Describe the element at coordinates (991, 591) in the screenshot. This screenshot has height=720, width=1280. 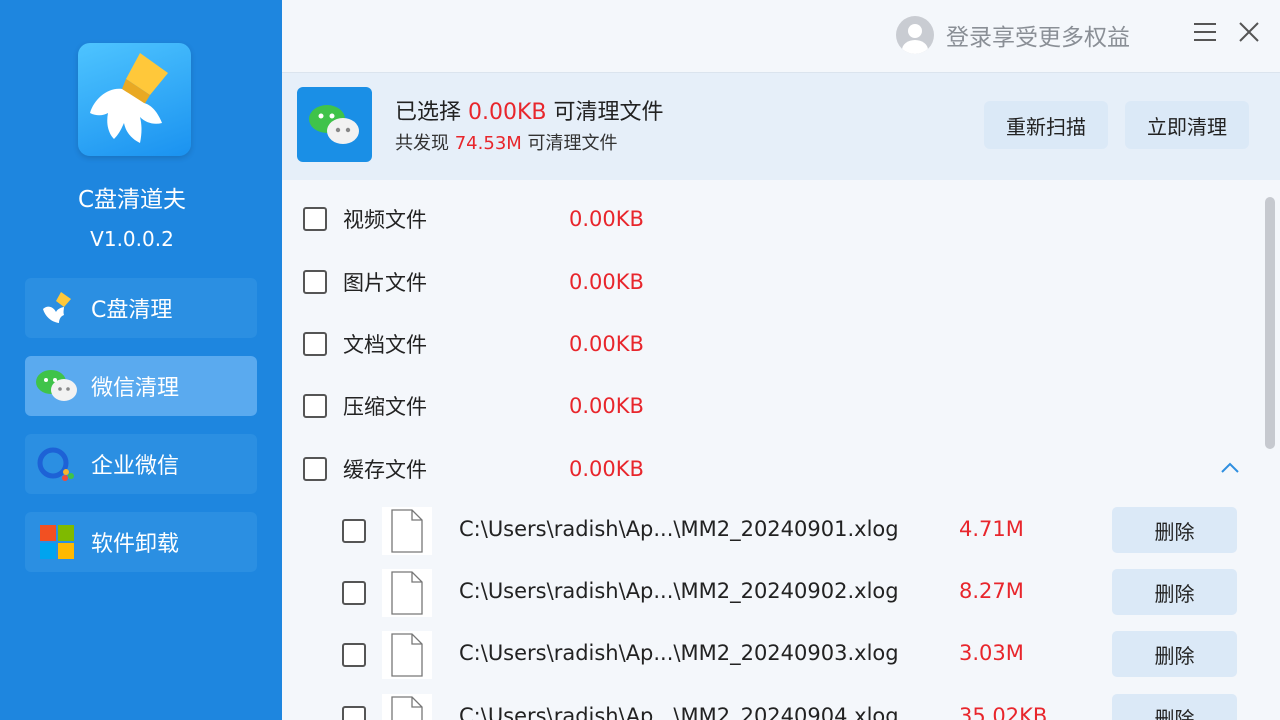
I see `file-size: 8.27M` at that location.